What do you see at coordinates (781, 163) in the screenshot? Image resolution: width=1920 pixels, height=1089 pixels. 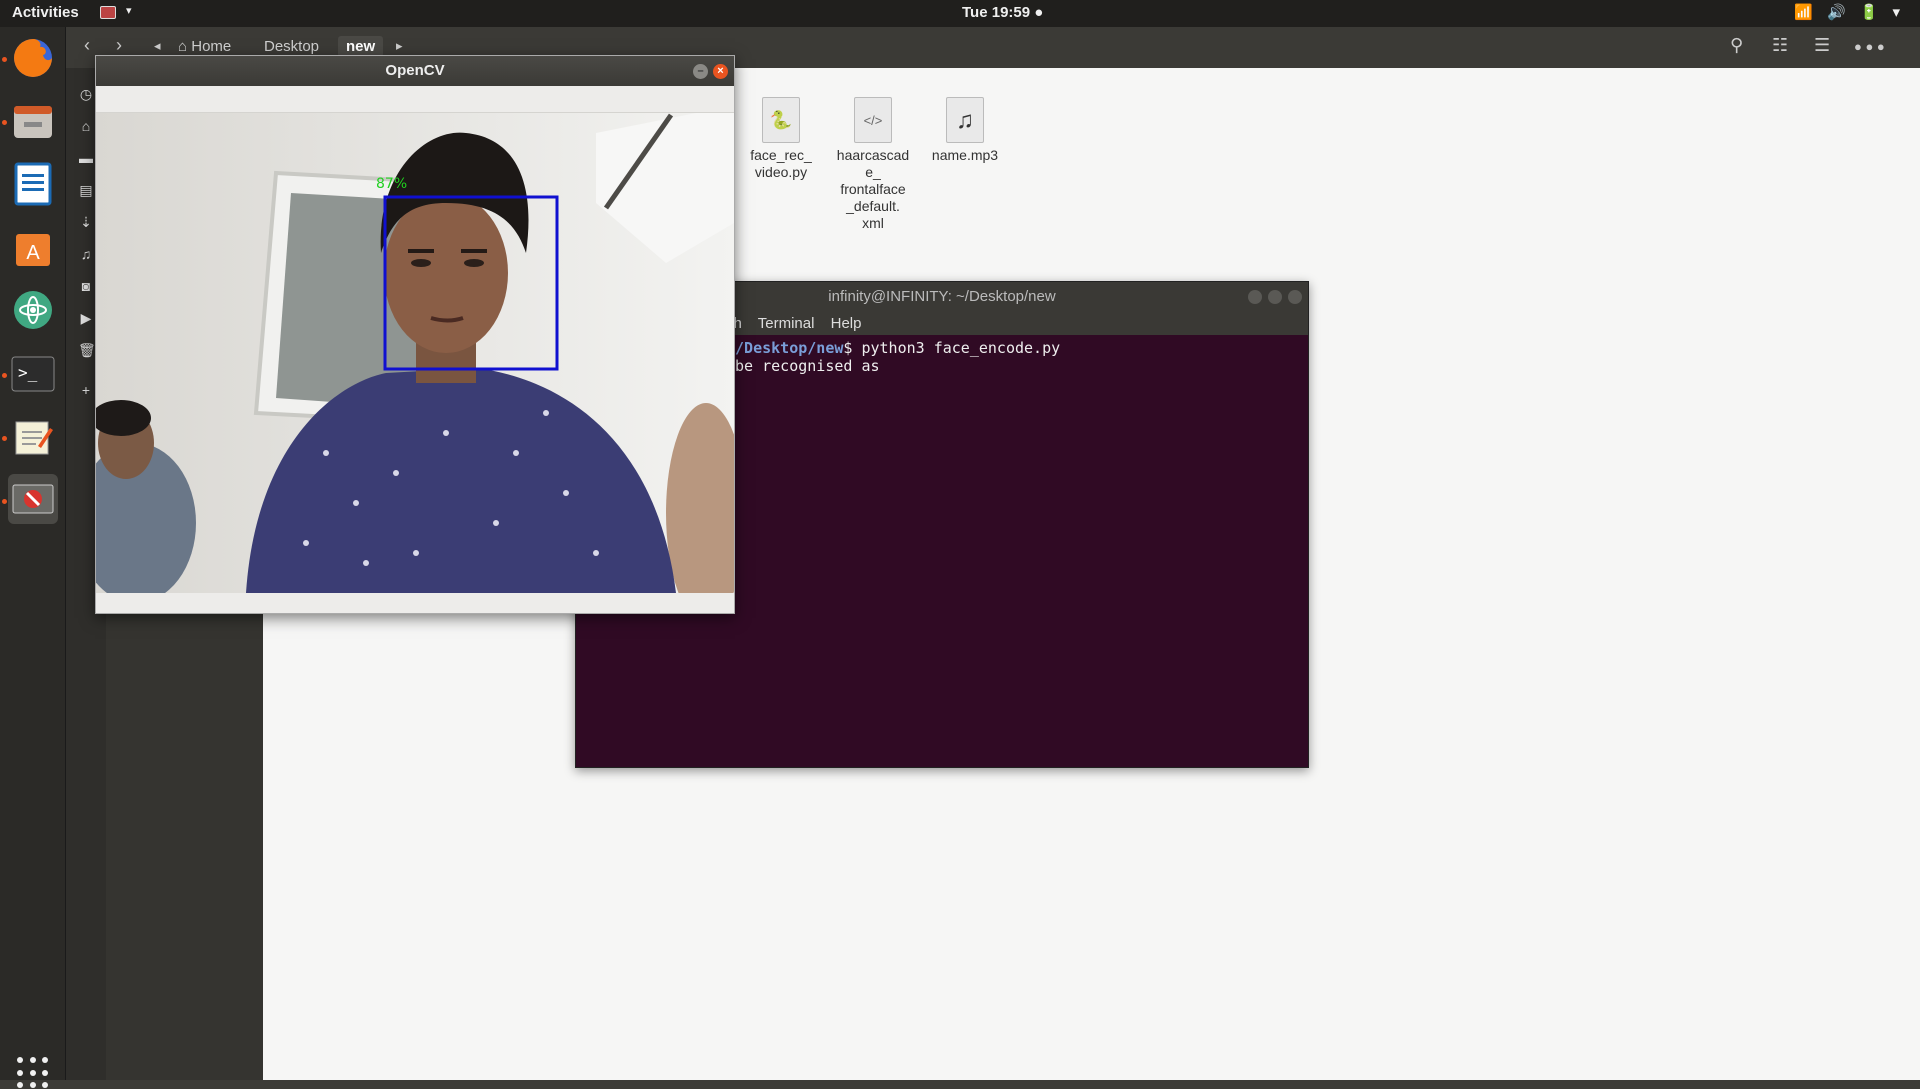 I see `file-name: face_rec_ video.py` at bounding box center [781, 163].